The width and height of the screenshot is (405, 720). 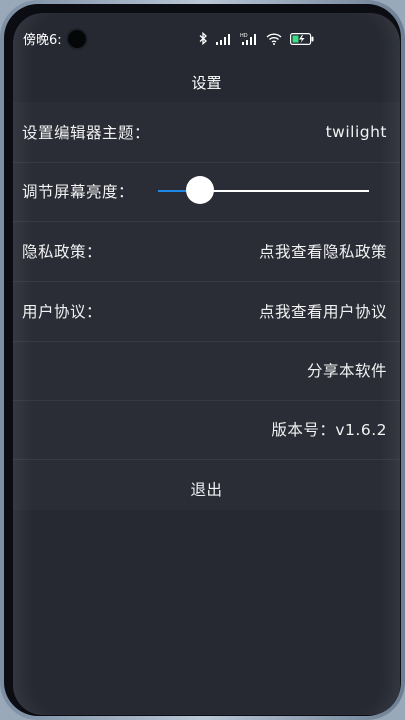 I want to click on front-camera, so click(x=77, y=39).